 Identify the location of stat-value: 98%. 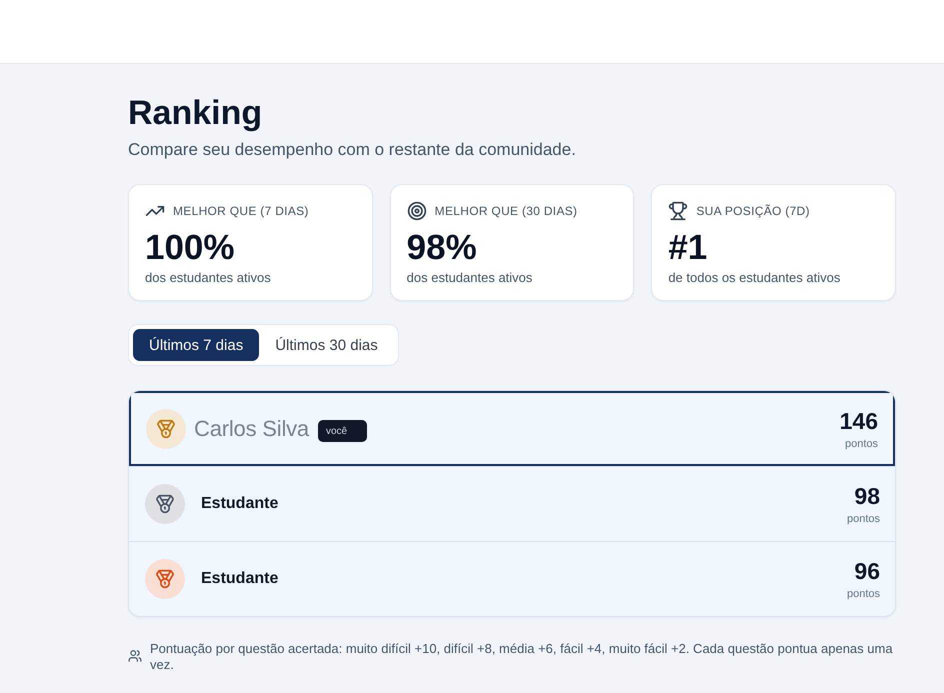
(441, 248).